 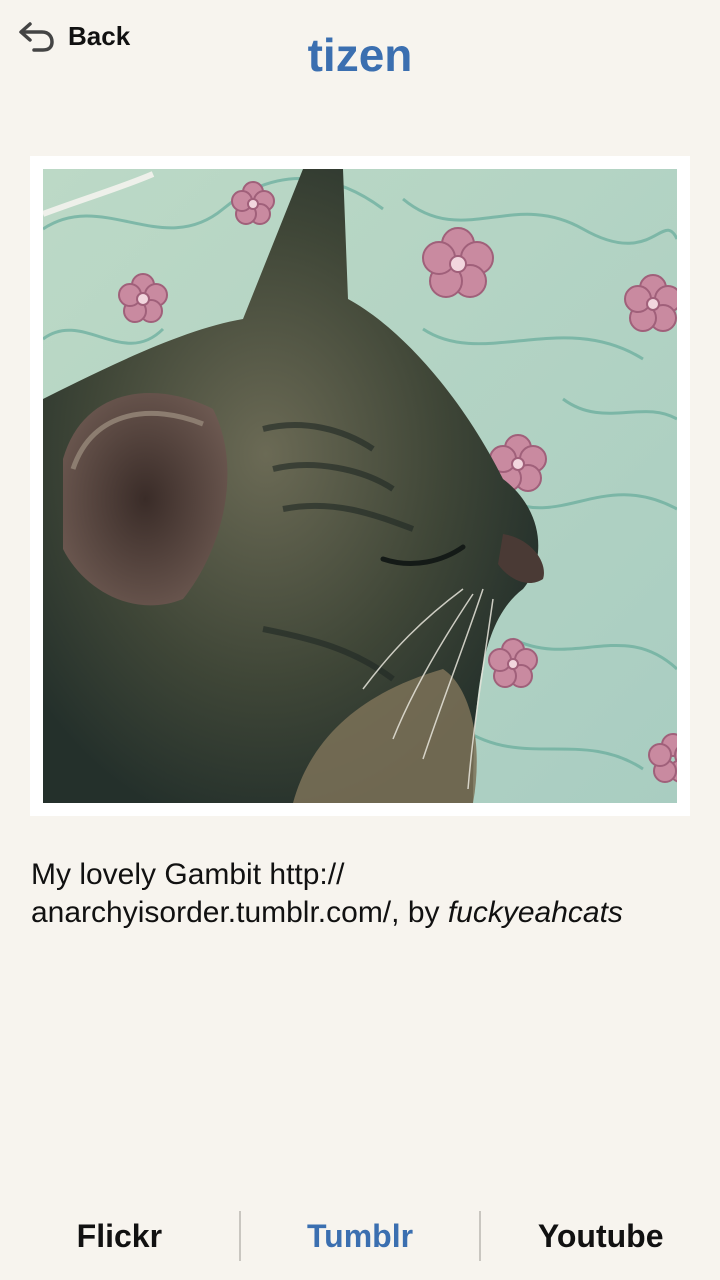 I want to click on author-link: fuckyeahcats, so click(x=535, y=912).